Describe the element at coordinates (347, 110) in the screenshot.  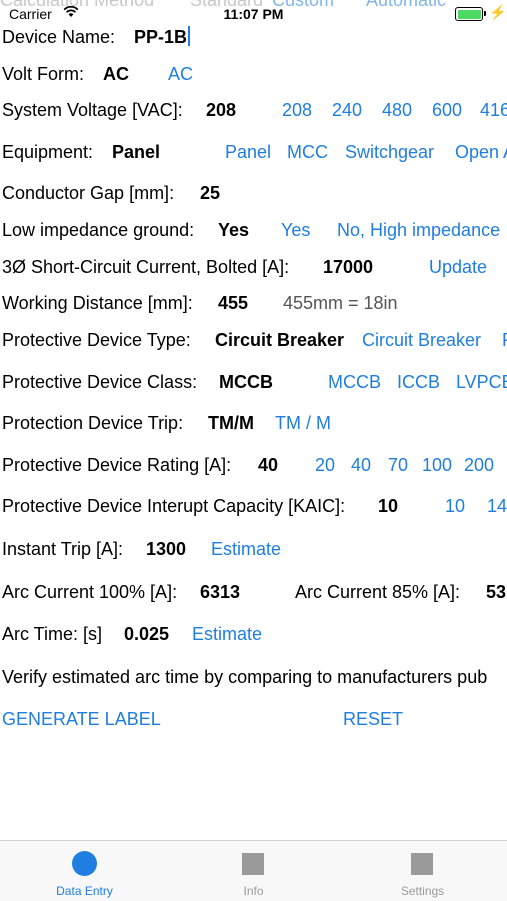
I see `voltage-option-240: 240` at that location.